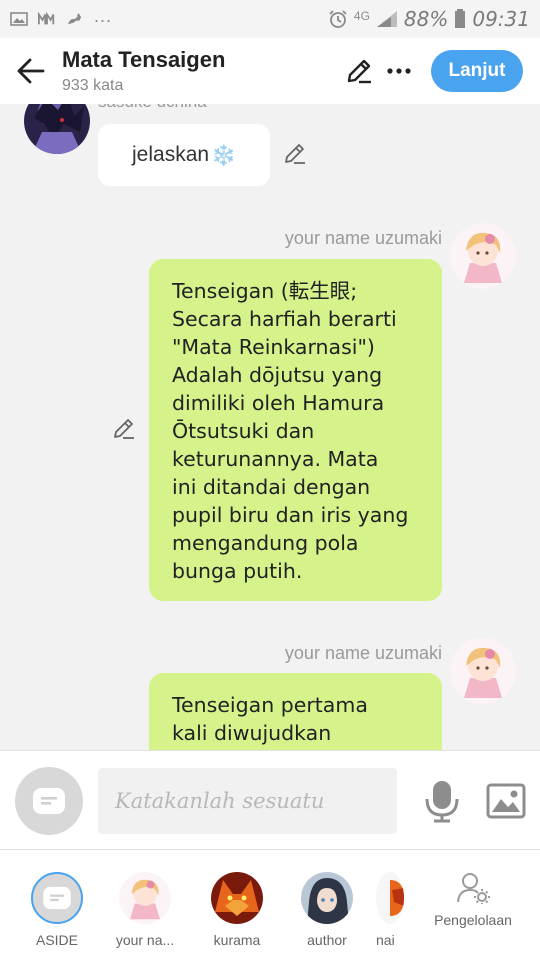  What do you see at coordinates (426, 19) in the screenshot?
I see `battery-percent: 88%` at bounding box center [426, 19].